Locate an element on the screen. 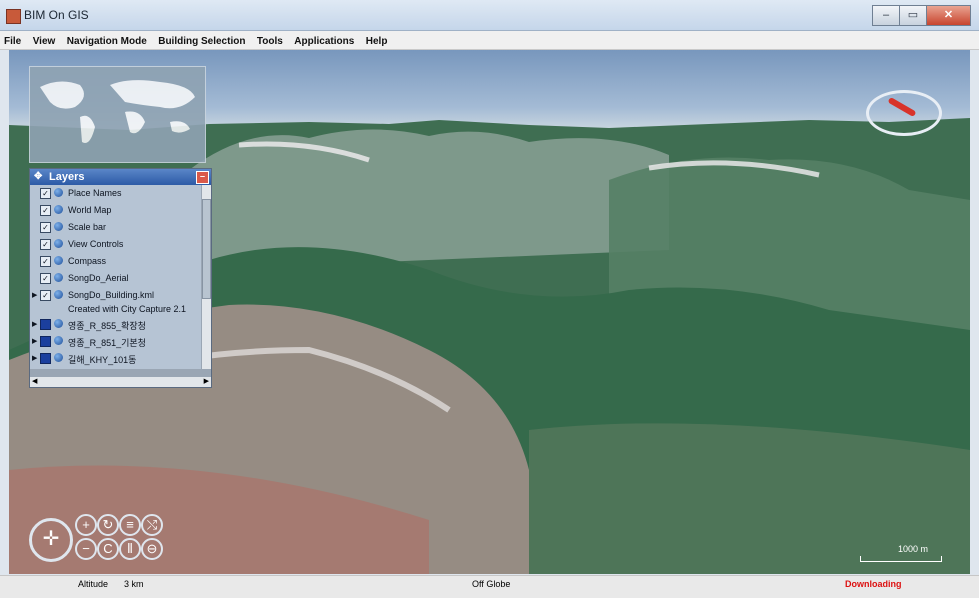 The image size is (979, 598). layer-item-songdo-building: ▶ ✓ SongDo_Building.kml is located at coordinates (115, 295).